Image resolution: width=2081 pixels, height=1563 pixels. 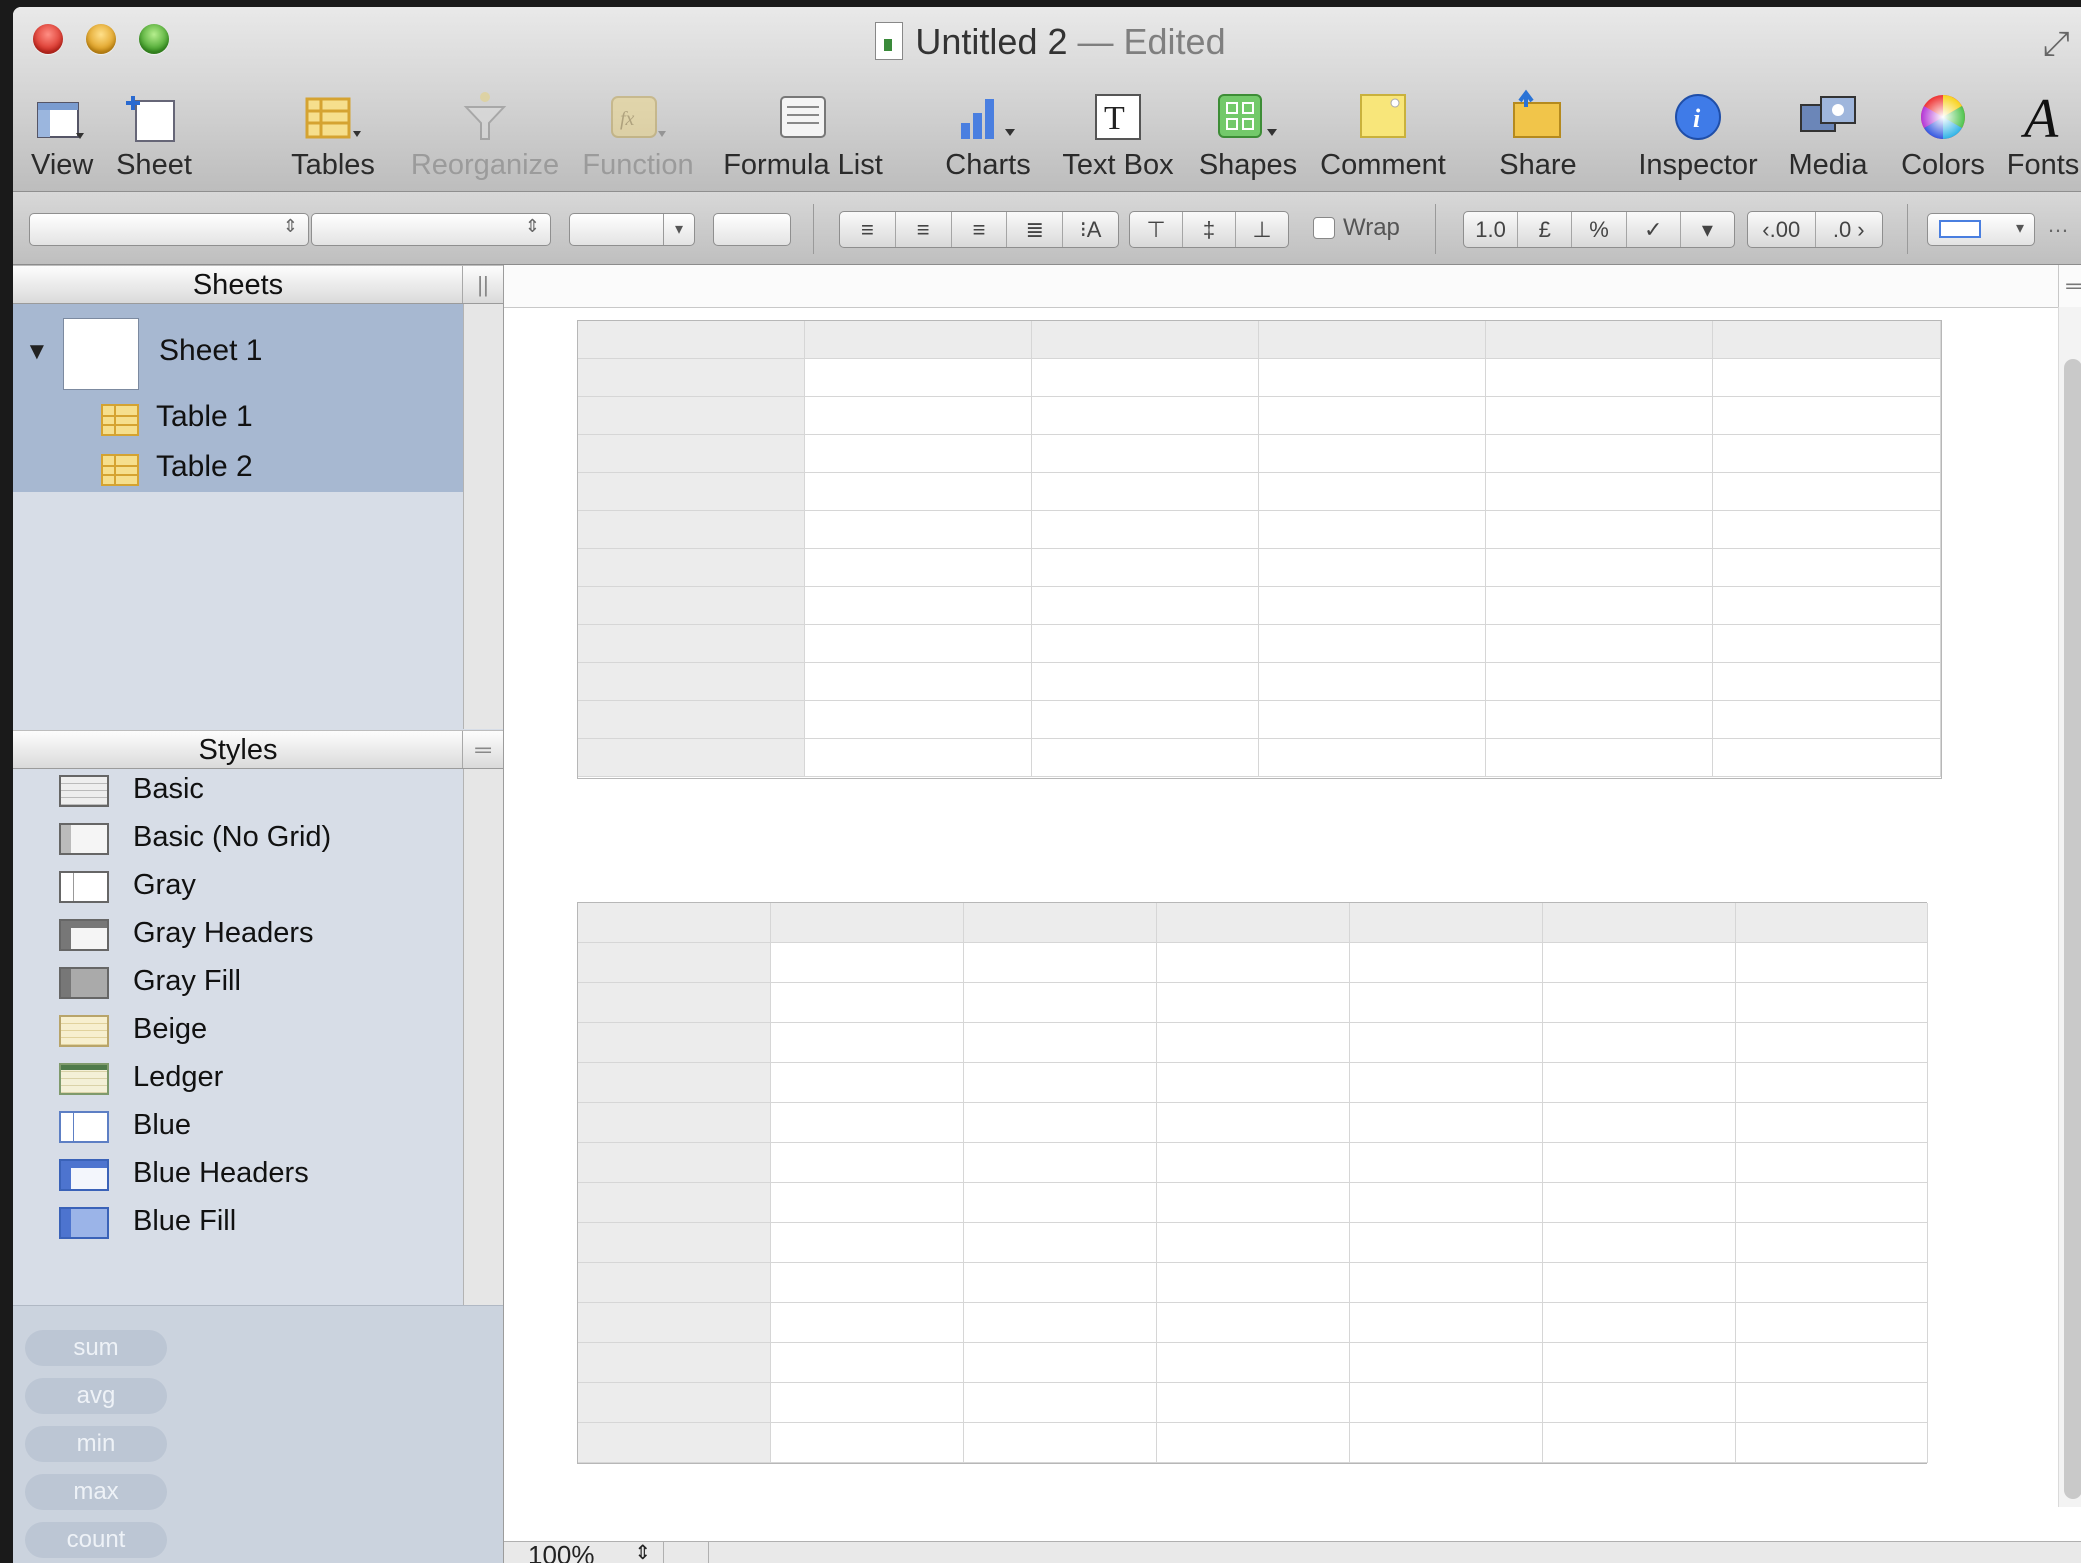 I want to click on toolbar-media-button: Media, so click(x=1828, y=133).